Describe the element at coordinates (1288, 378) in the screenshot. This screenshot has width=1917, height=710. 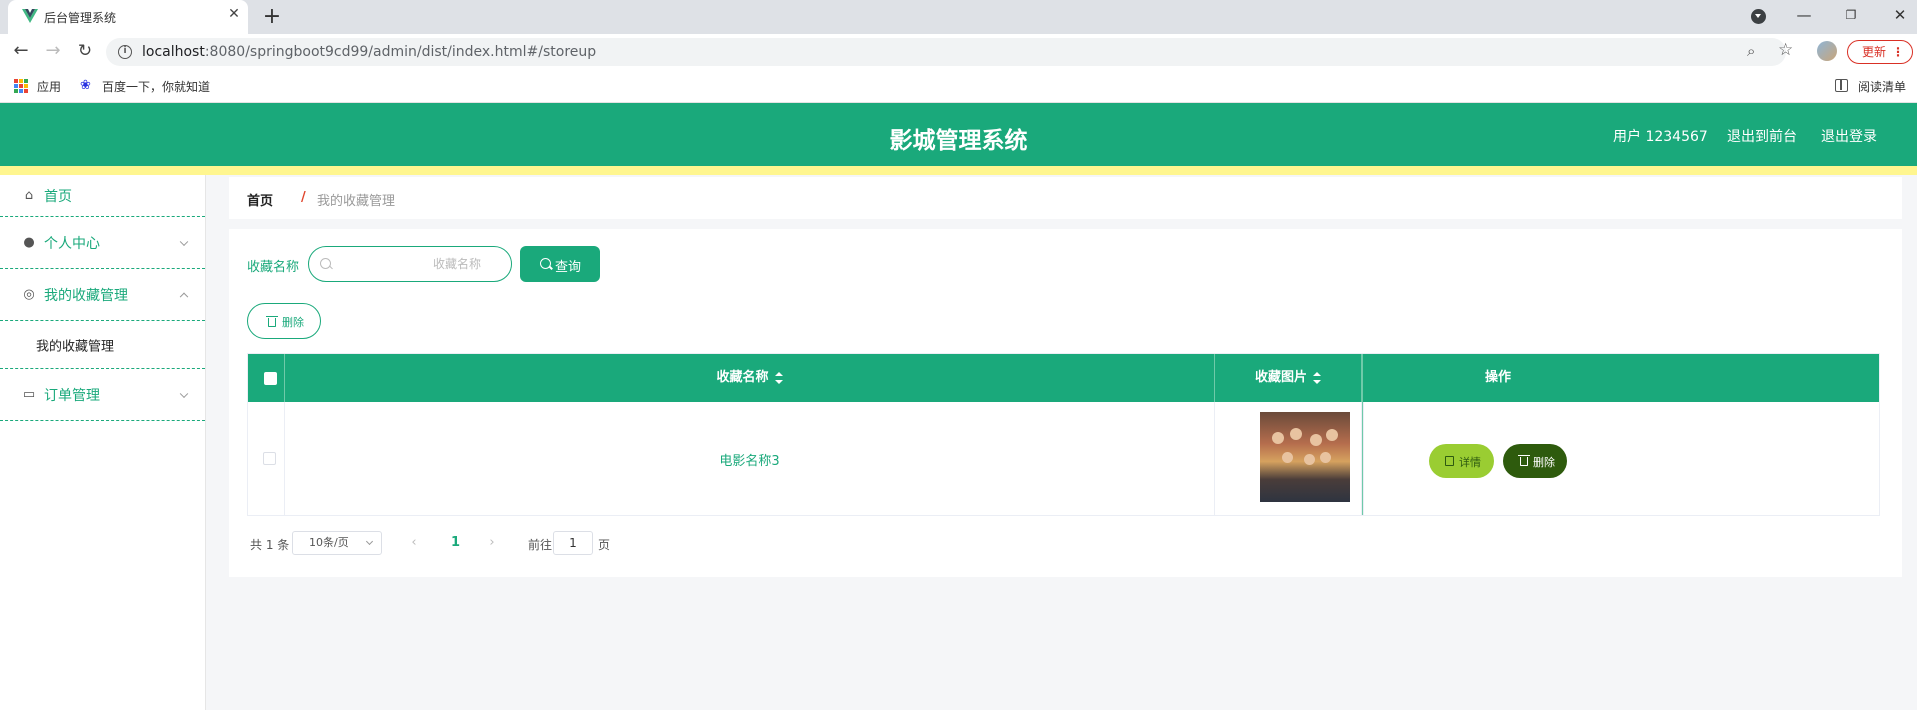
I see `column-header-image: 收藏图片` at that location.